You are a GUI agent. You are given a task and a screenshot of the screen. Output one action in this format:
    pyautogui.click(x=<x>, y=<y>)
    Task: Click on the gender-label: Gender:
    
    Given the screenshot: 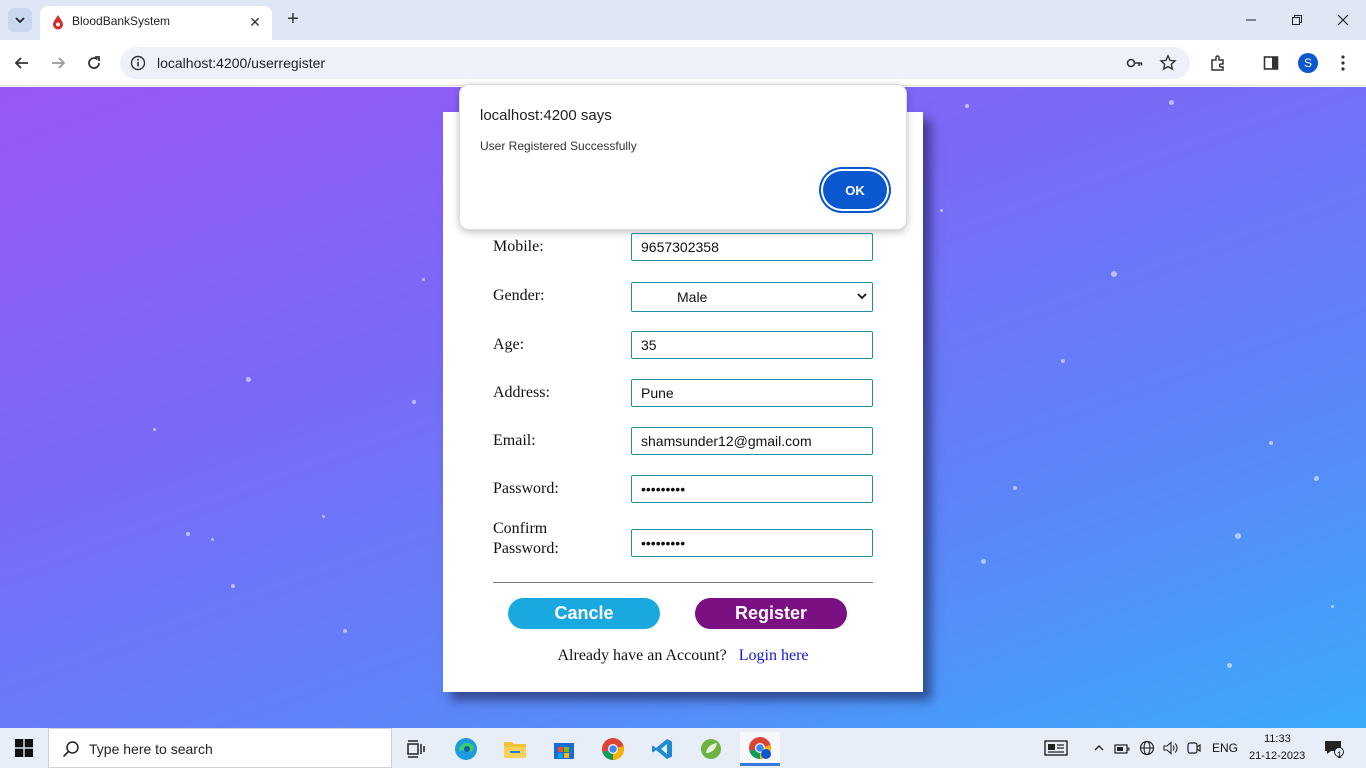 What is the action you would take?
    pyautogui.click(x=519, y=295)
    